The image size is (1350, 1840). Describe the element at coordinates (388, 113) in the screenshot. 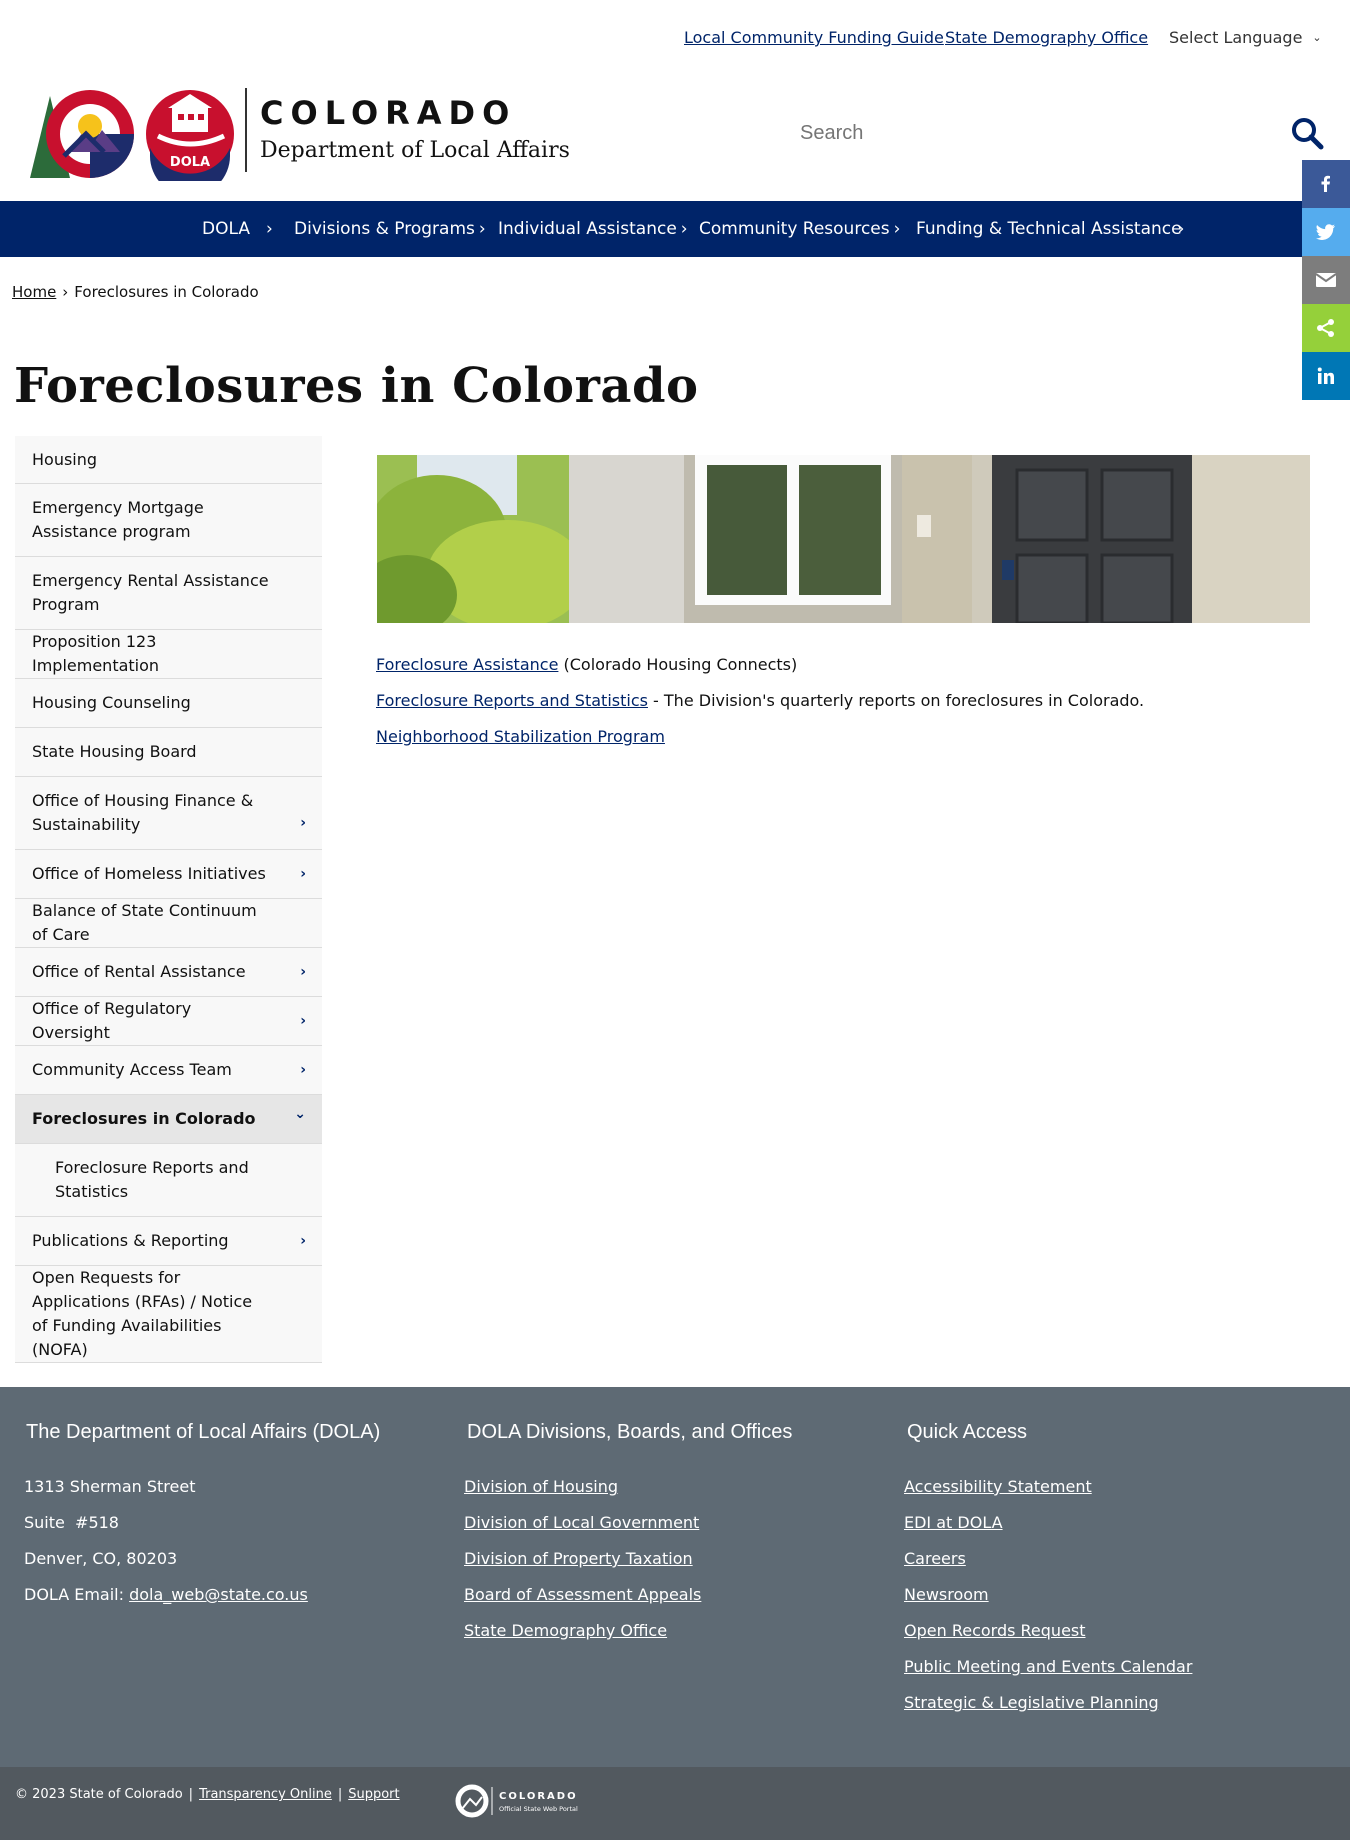

I see `brand-title: COLORADO` at that location.